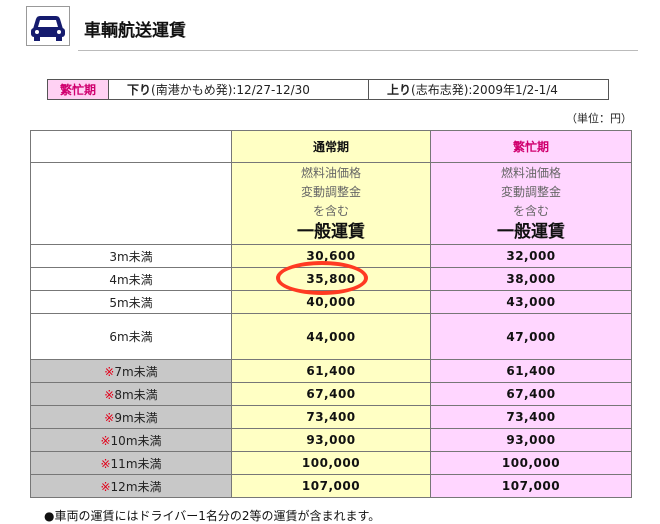  I want to click on table-row: ※11m未満 100,000 100,000, so click(331, 463).